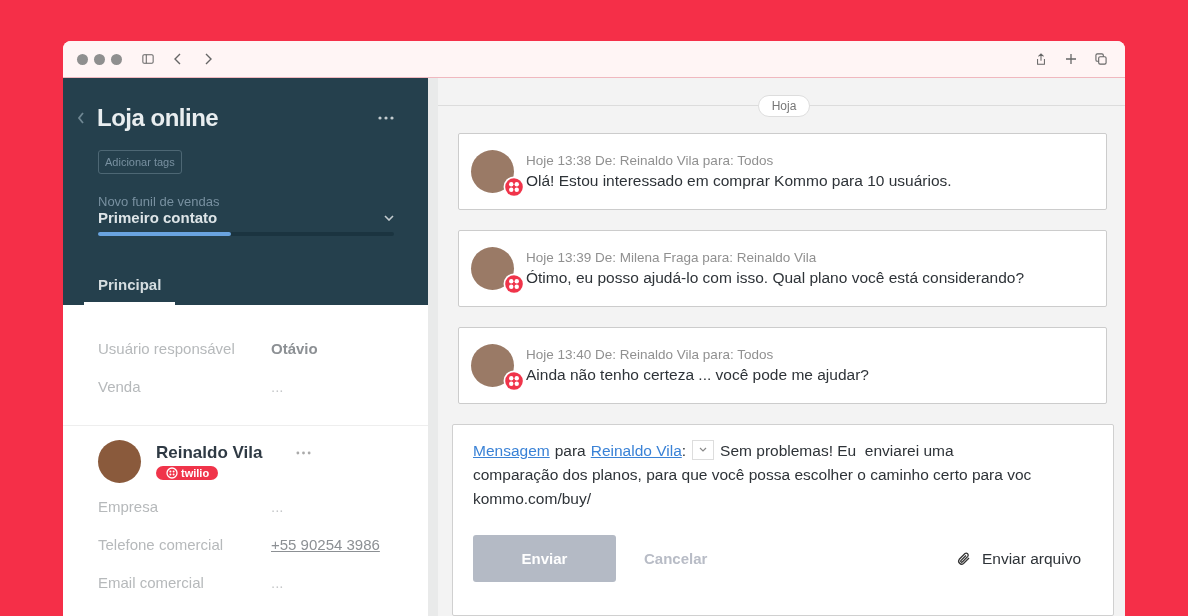 Image resolution: width=1188 pixels, height=616 pixels. Describe the element at coordinates (636, 450) in the screenshot. I see `recipient-link: Reinaldo Vila` at that location.